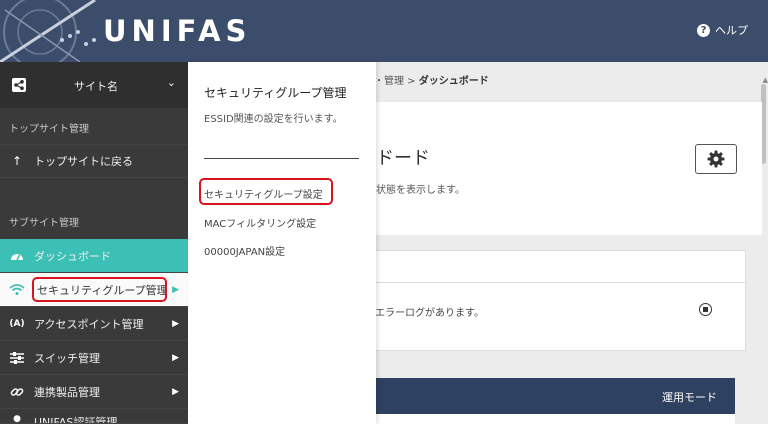 The width and height of the screenshot is (768, 424). Describe the element at coordinates (403, 158) in the screenshot. I see `page-title: ドード` at that location.